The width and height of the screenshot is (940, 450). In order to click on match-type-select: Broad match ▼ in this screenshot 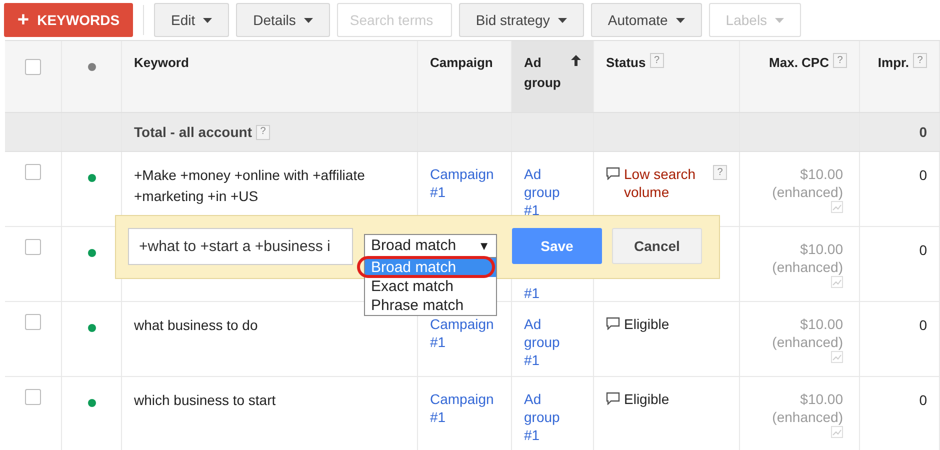, I will do `click(430, 246)`.